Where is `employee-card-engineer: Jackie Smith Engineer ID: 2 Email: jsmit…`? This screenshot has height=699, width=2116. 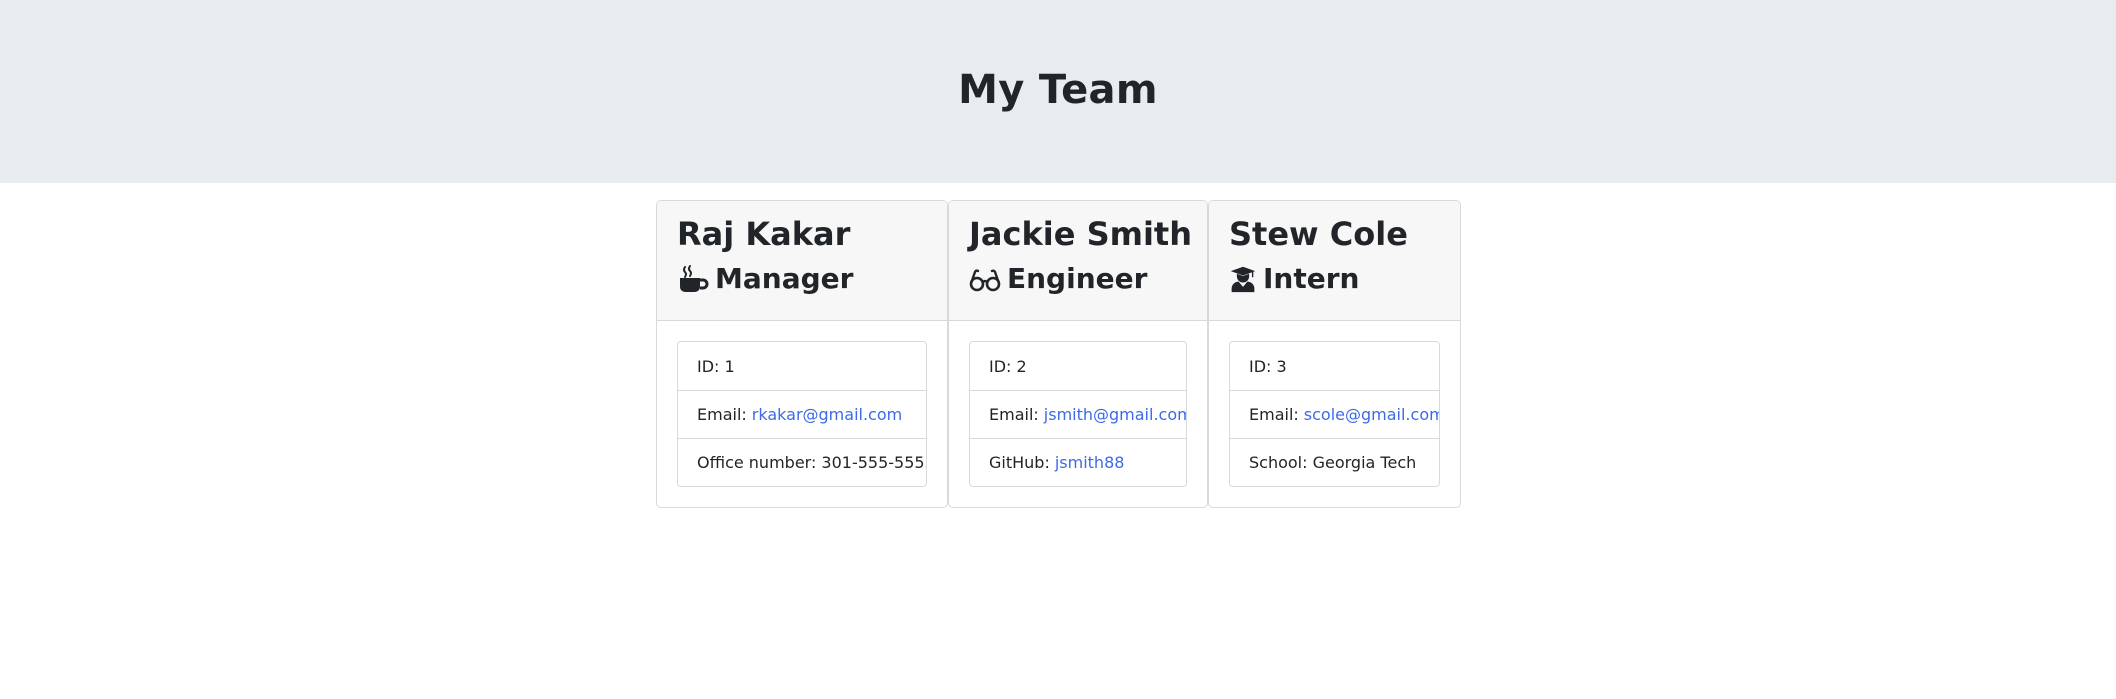 employee-card-engineer: Jackie Smith Engineer ID: 2 Email: jsmit… is located at coordinates (1078, 354).